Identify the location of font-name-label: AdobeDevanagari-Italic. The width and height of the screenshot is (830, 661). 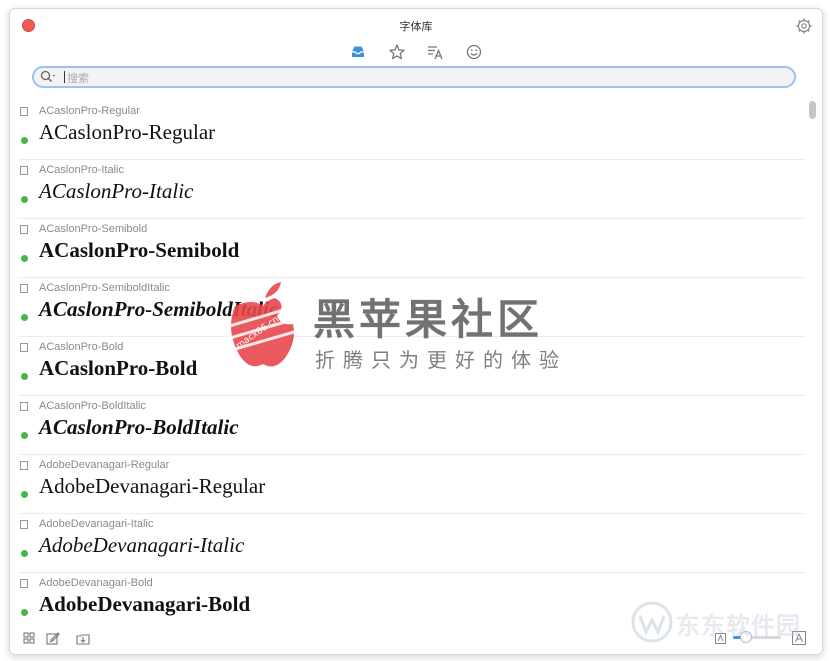
(96, 524).